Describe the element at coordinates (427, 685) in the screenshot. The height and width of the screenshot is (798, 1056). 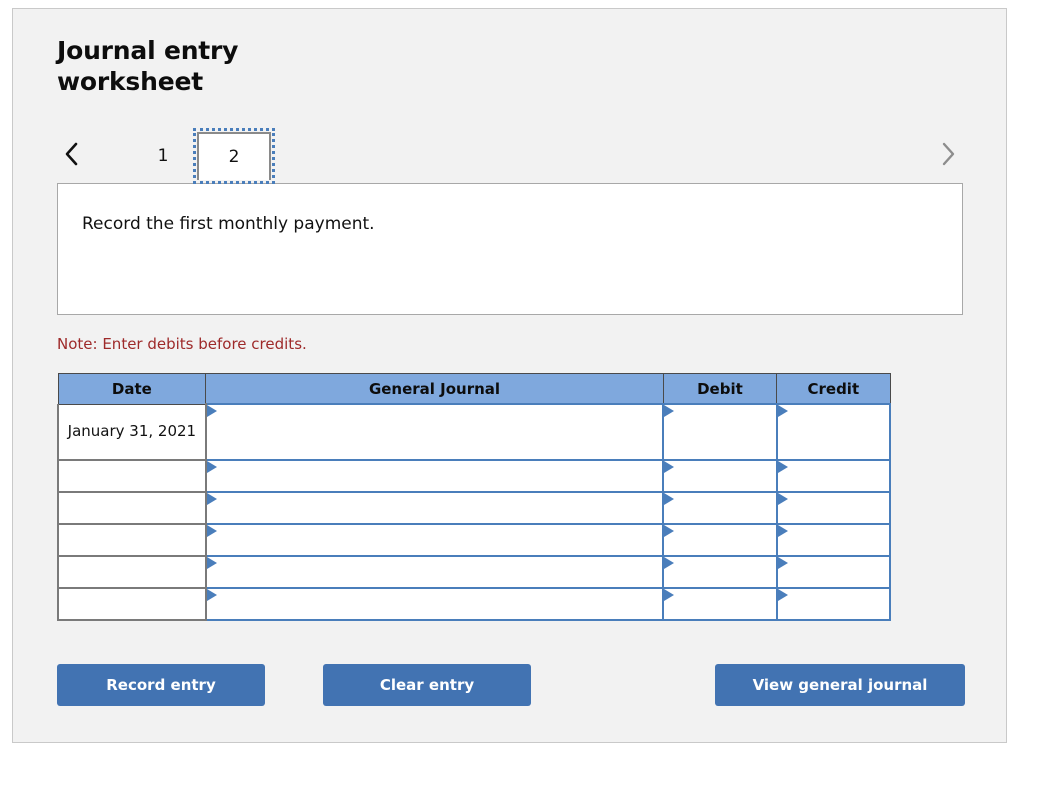
I see `clear-entry-button: Clear entry` at that location.